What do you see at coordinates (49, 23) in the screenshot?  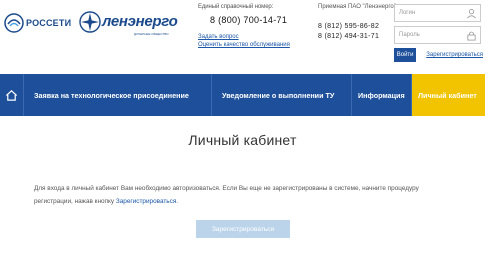 I see `rosseti-logo-text: РОССЕТИ` at bounding box center [49, 23].